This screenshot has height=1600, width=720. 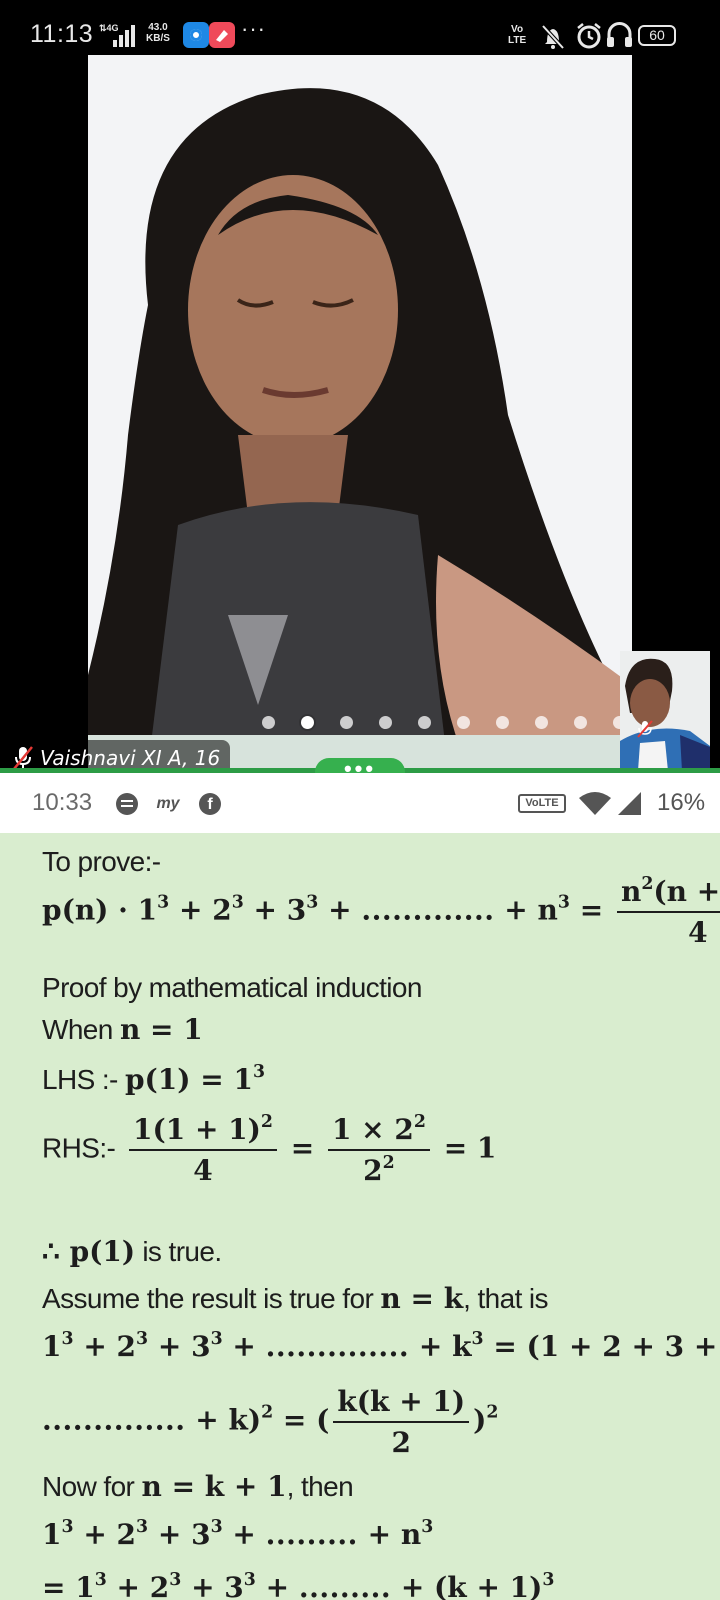 I want to click on proof-method-line: Proof by mathematical induction, so click(x=232, y=987).